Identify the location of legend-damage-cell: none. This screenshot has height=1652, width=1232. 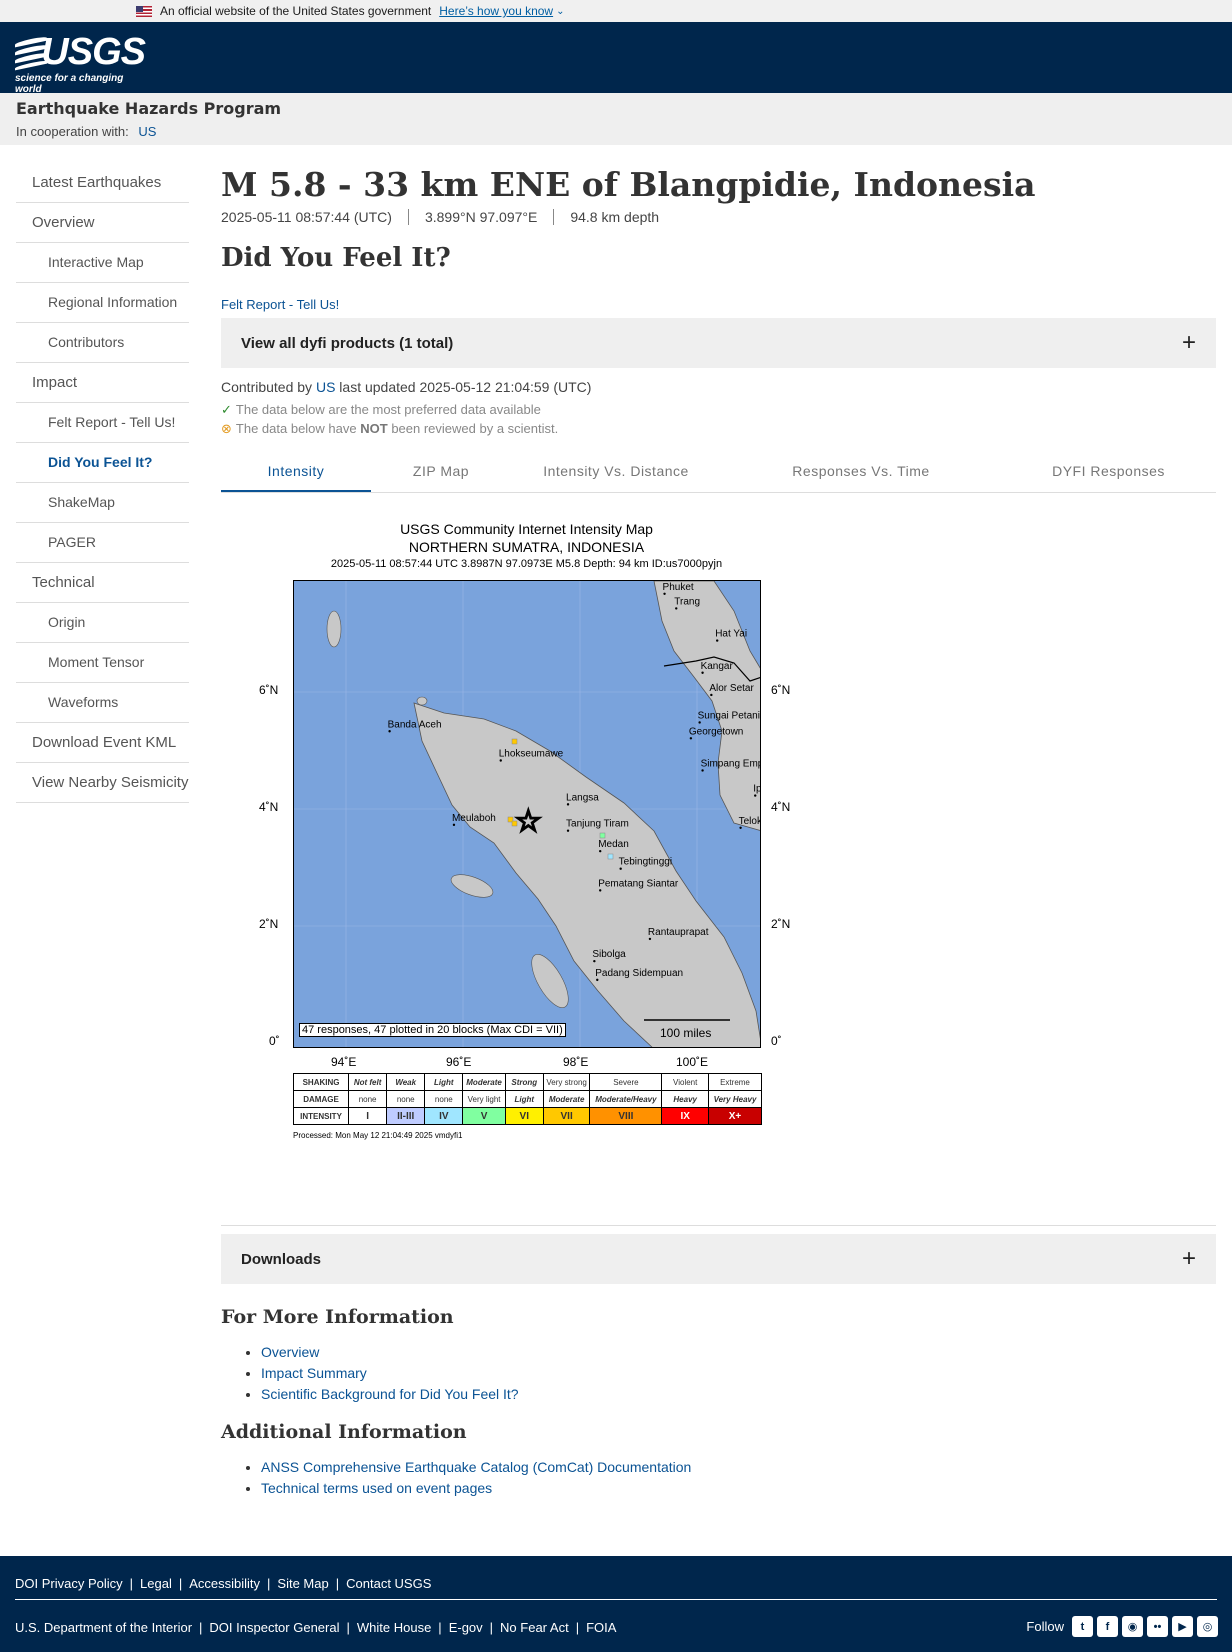
(406, 1099).